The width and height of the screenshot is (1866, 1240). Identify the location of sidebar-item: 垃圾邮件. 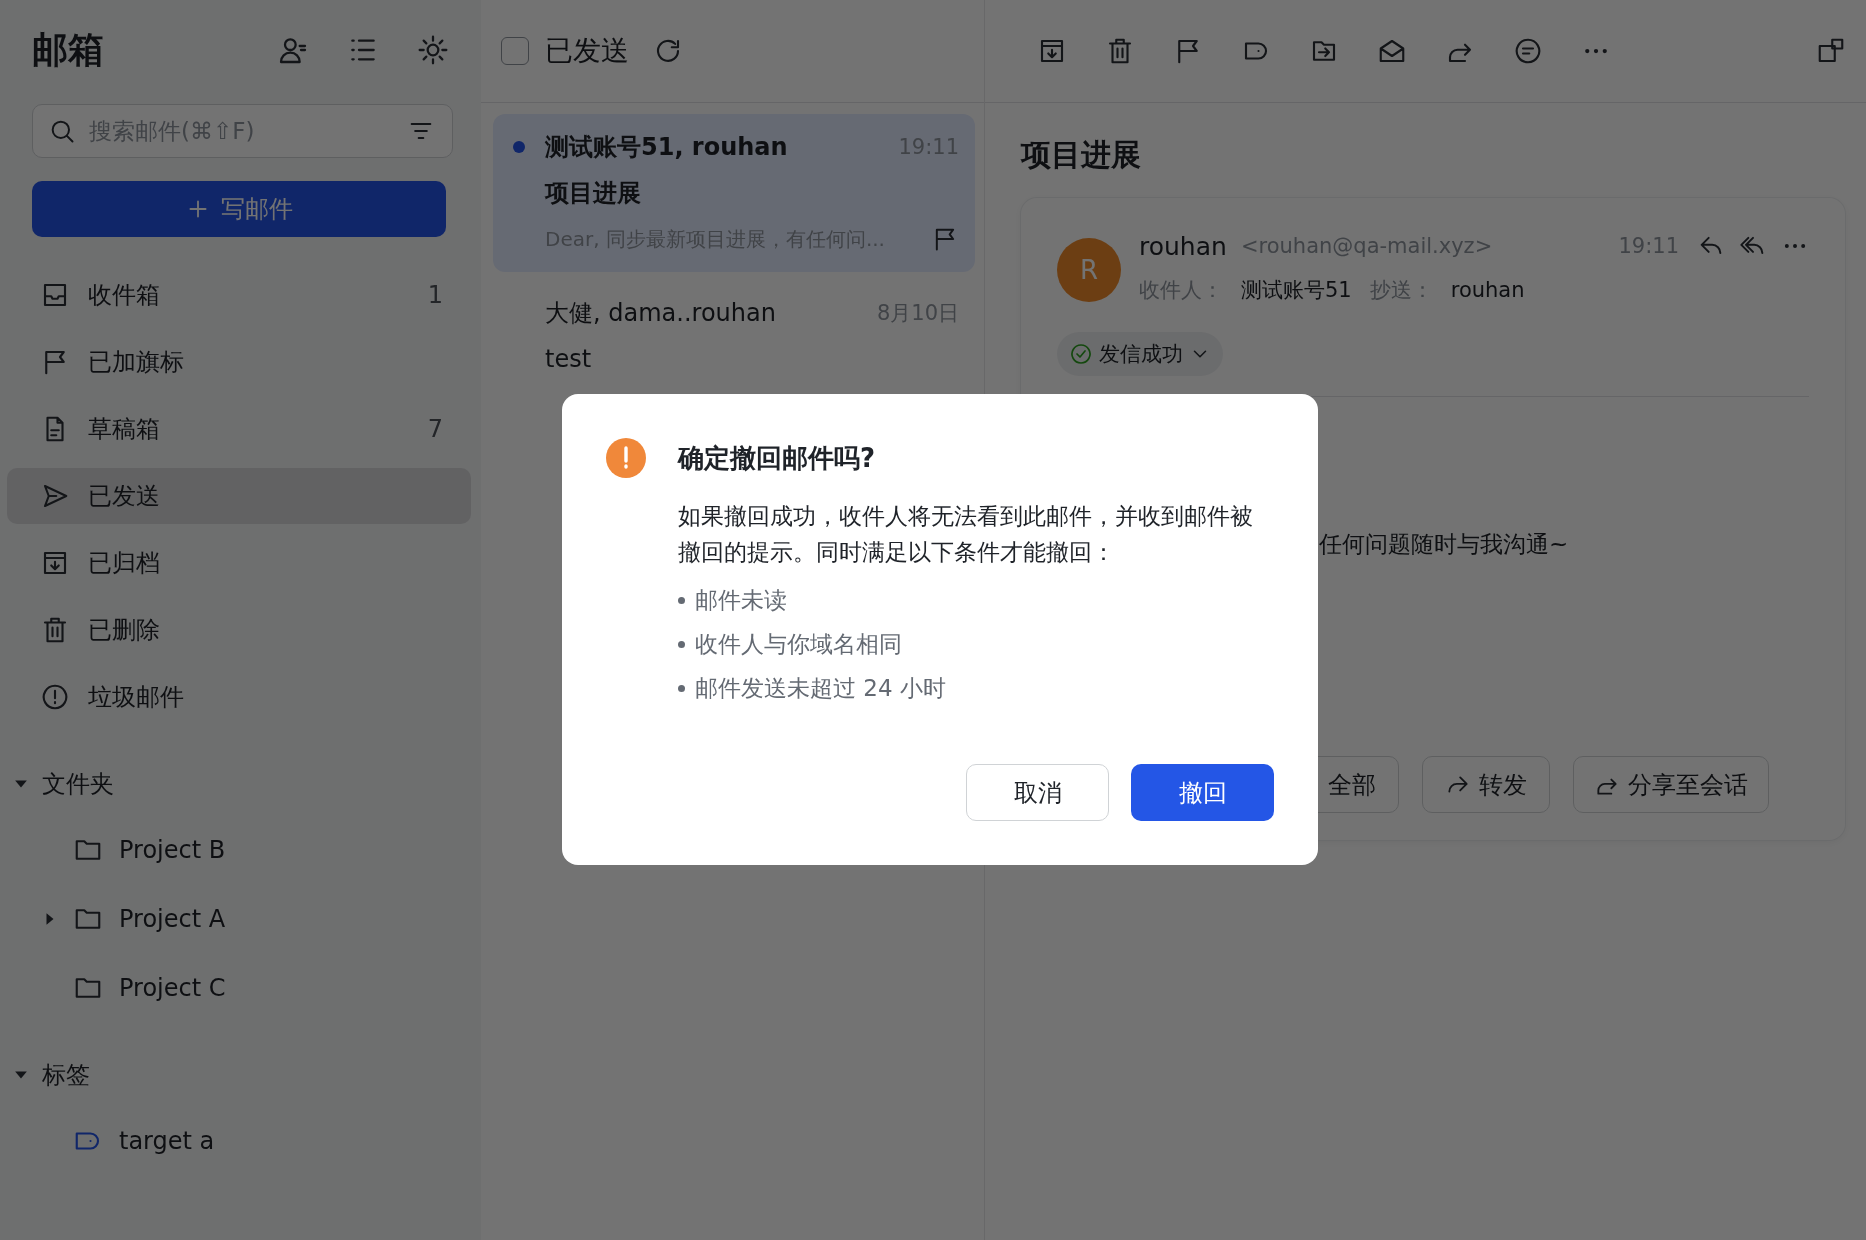
(239, 697).